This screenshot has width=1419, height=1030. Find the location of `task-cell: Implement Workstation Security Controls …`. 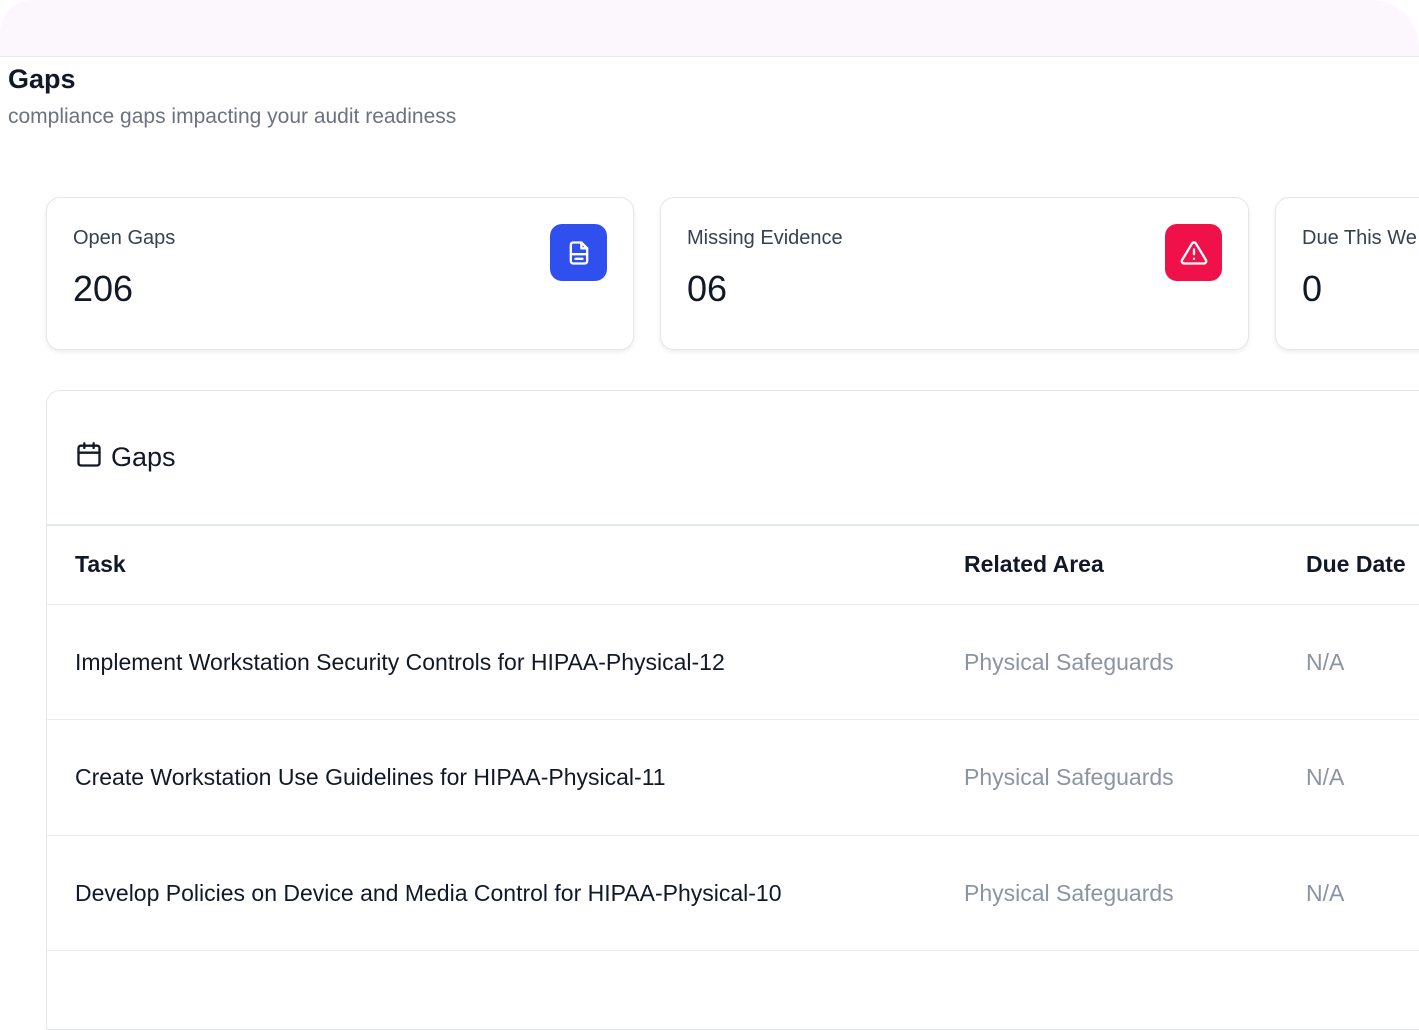

task-cell: Implement Workstation Security Controls … is located at coordinates (400, 662).